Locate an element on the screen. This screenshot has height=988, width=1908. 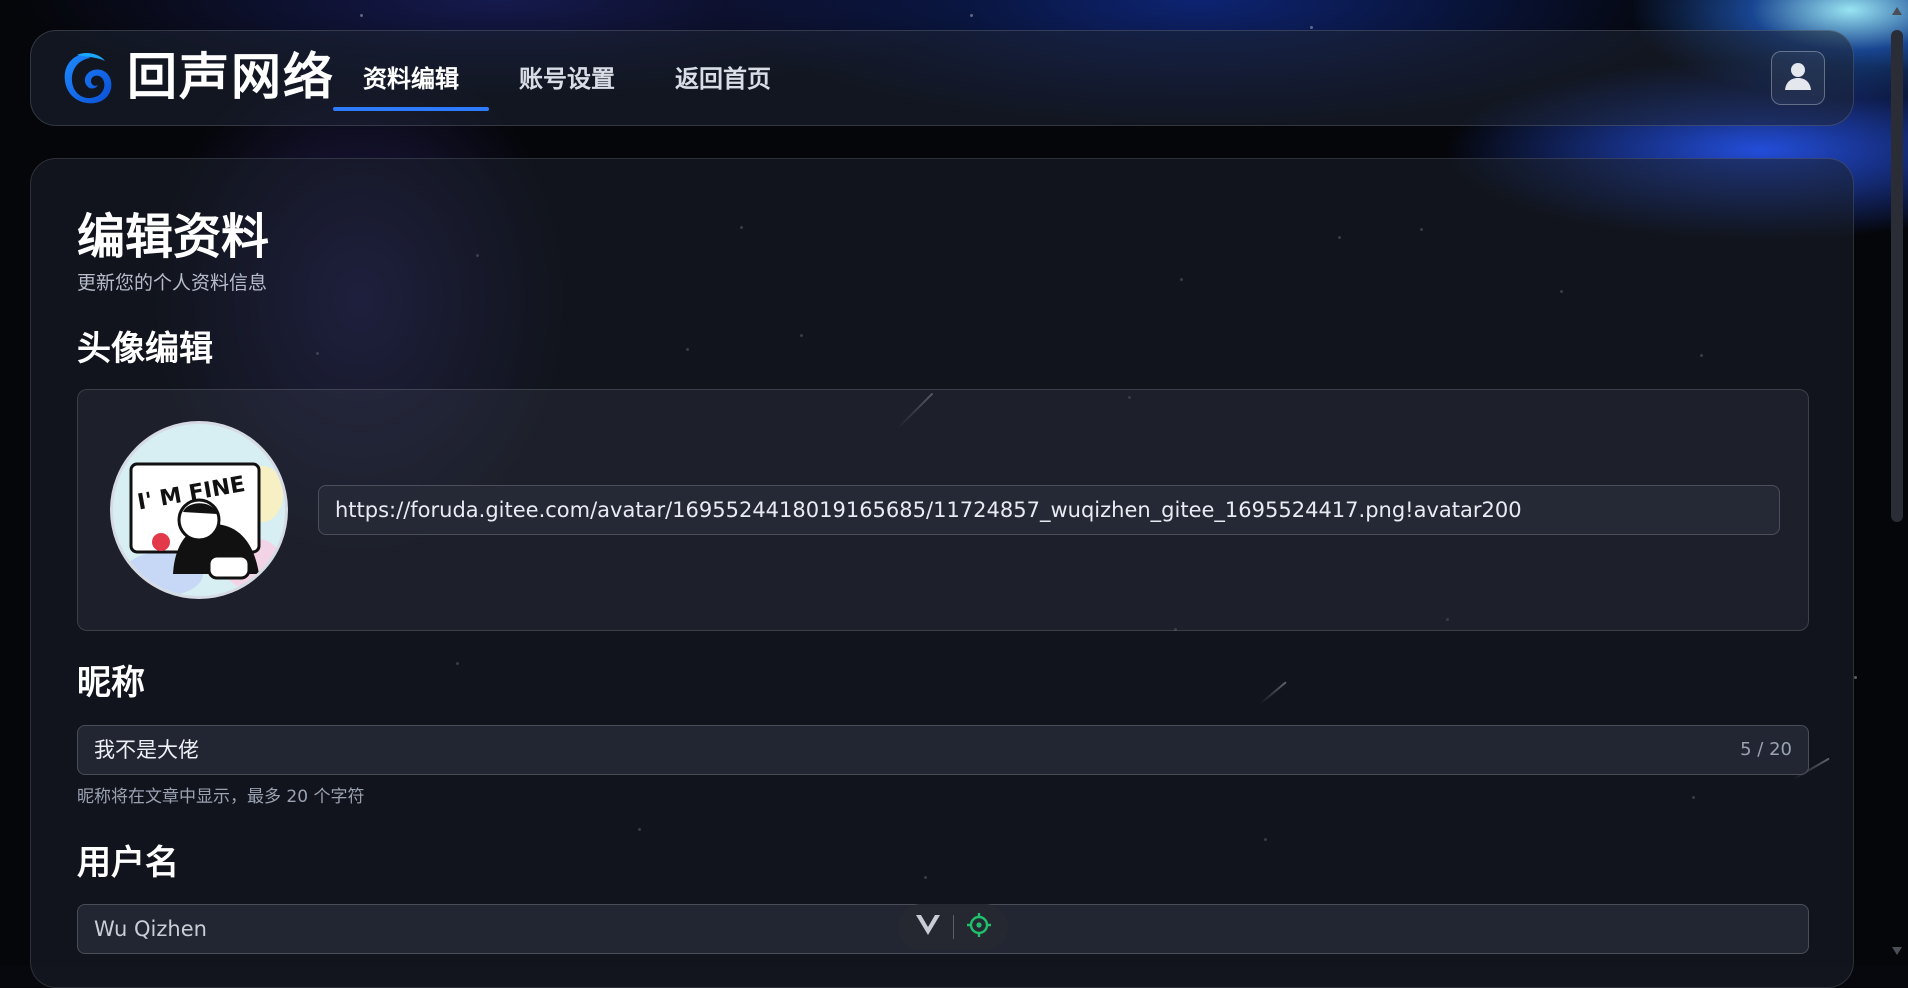
nickname-value: 我不是大佬 is located at coordinates (146, 750).